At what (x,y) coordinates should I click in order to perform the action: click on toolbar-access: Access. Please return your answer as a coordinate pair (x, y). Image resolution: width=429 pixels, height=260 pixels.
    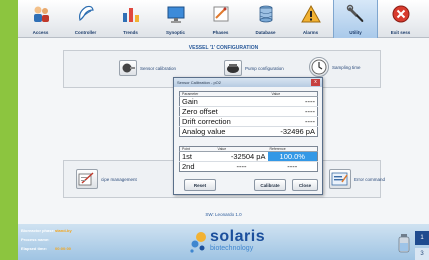
    Looking at the image, I should click on (40, 19).